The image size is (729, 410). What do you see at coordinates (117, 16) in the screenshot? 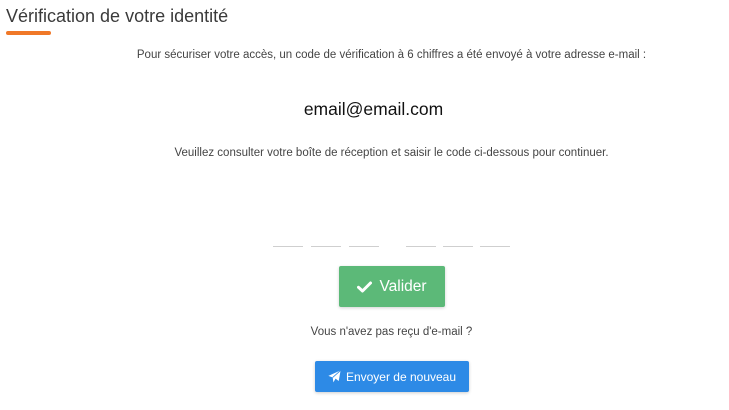
I see `page-title: Vérification de votre identité` at bounding box center [117, 16].